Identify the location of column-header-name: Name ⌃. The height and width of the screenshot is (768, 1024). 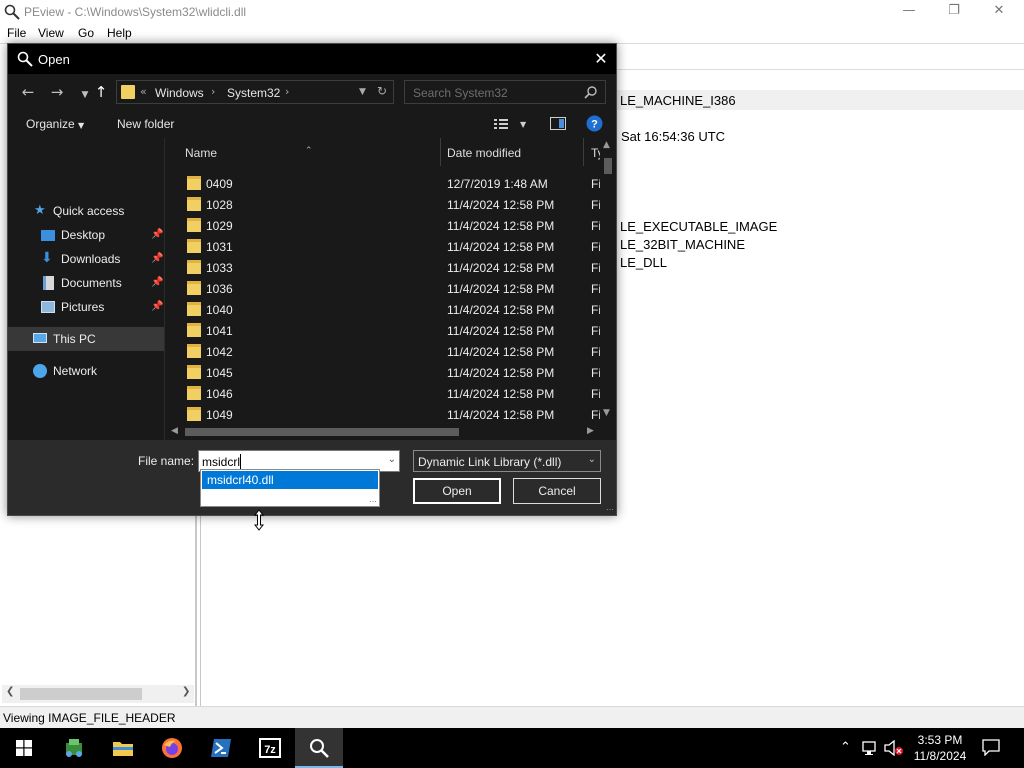
(302, 152).